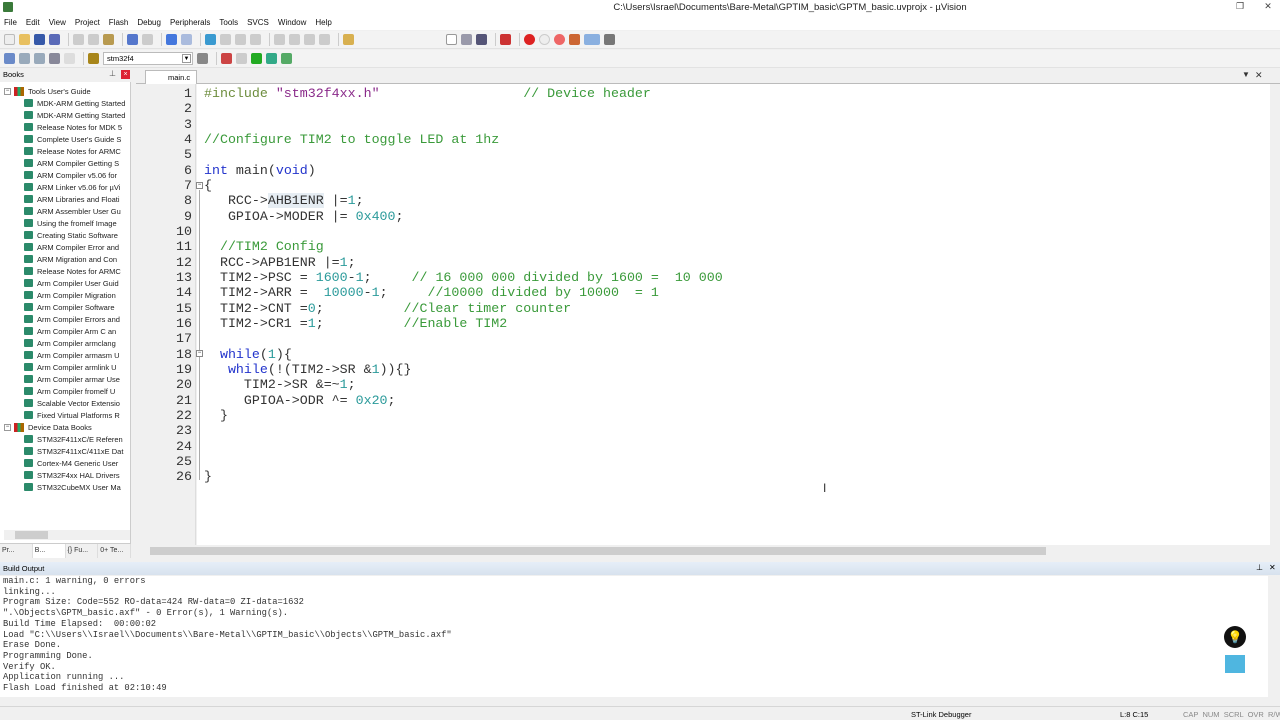 This screenshot has height=720, width=1280. What do you see at coordinates (9, 39) in the screenshot?
I see `new-file-icon` at bounding box center [9, 39].